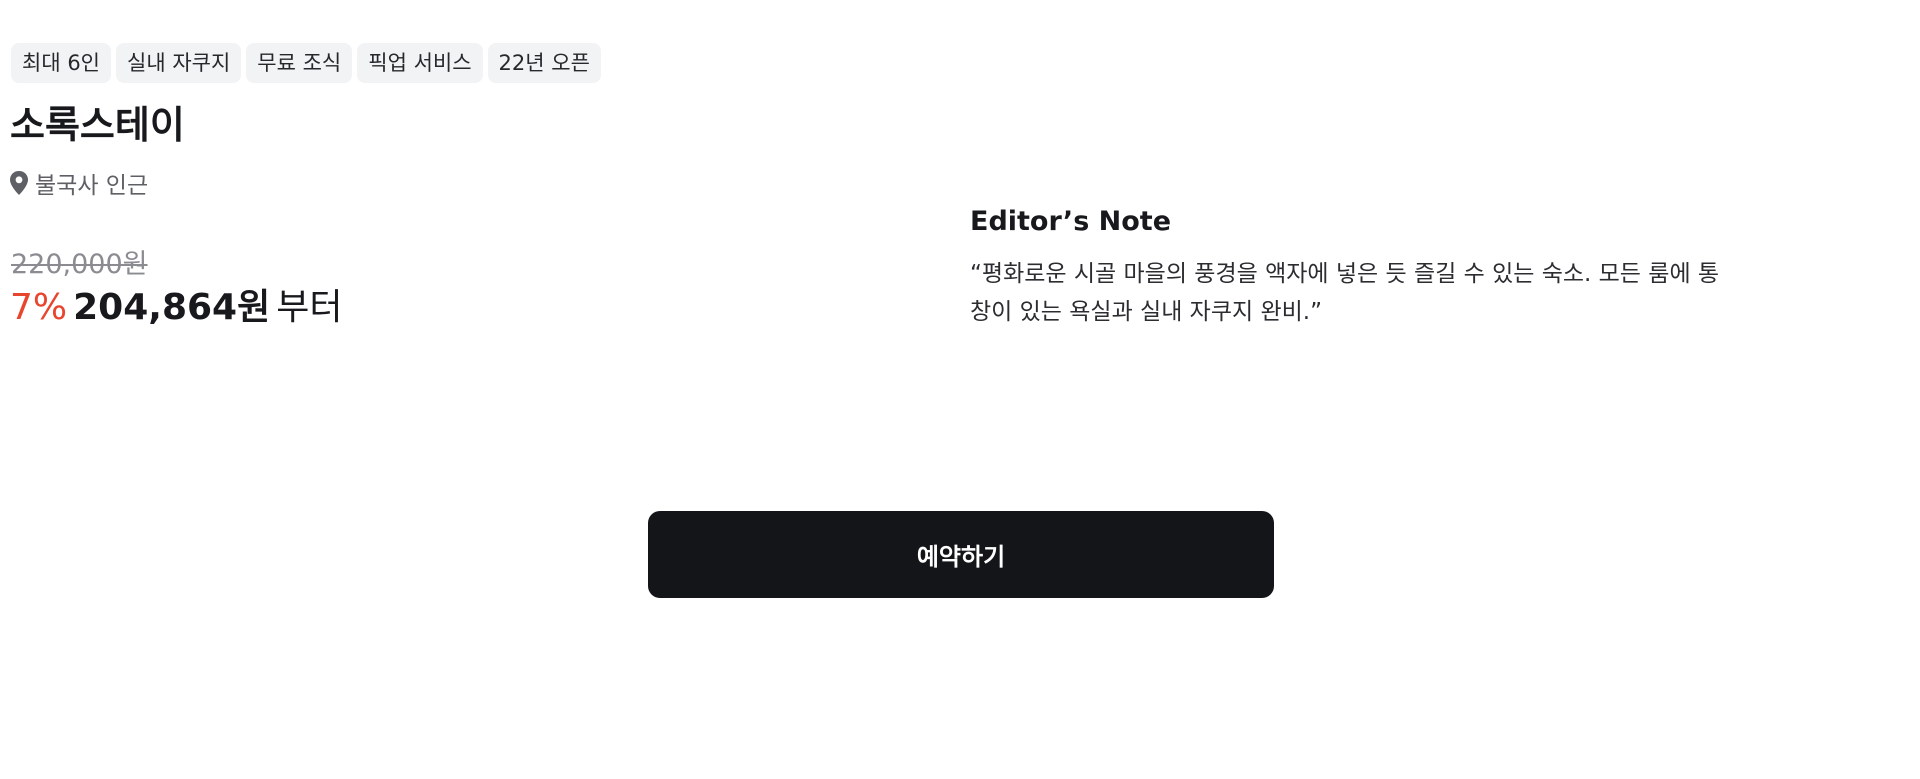 The height and width of the screenshot is (779, 1920). What do you see at coordinates (92, 186) in the screenshot?
I see `location-text: 불국사 인근` at bounding box center [92, 186].